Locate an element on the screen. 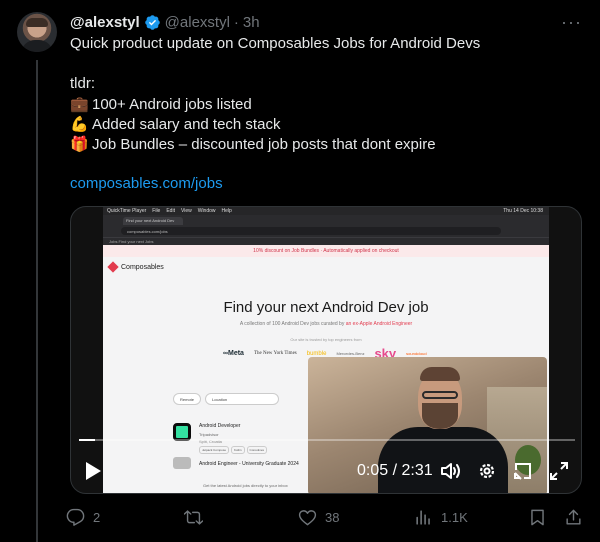  like-count: 38 is located at coordinates (332, 517).